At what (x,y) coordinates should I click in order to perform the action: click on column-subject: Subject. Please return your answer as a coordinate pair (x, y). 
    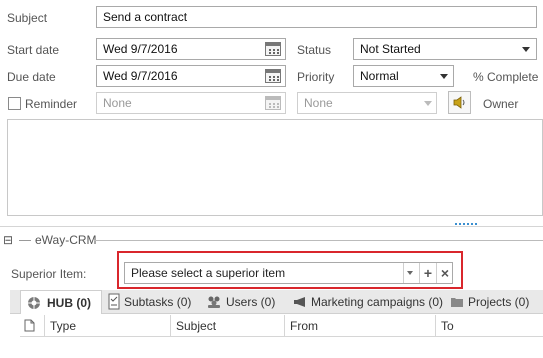
    Looking at the image, I should click on (227, 326).